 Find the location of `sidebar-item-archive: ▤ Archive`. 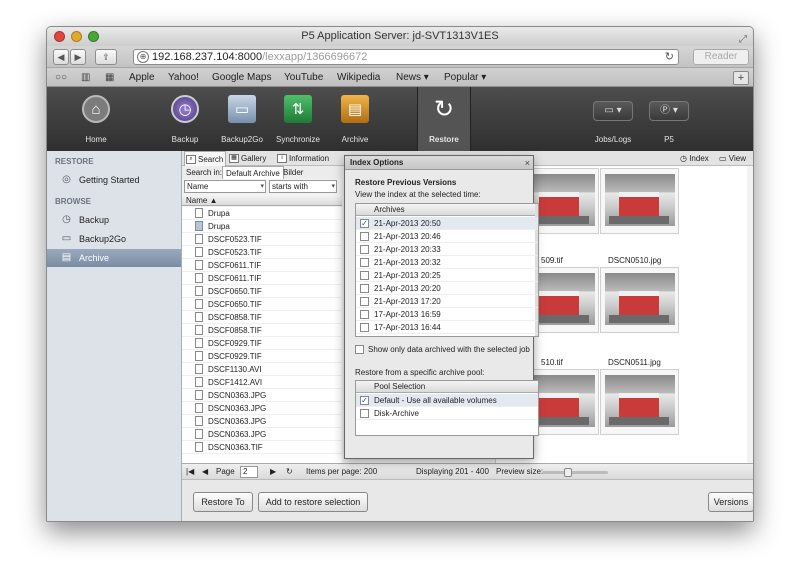

sidebar-item-archive: ▤ Archive is located at coordinates (114, 258).